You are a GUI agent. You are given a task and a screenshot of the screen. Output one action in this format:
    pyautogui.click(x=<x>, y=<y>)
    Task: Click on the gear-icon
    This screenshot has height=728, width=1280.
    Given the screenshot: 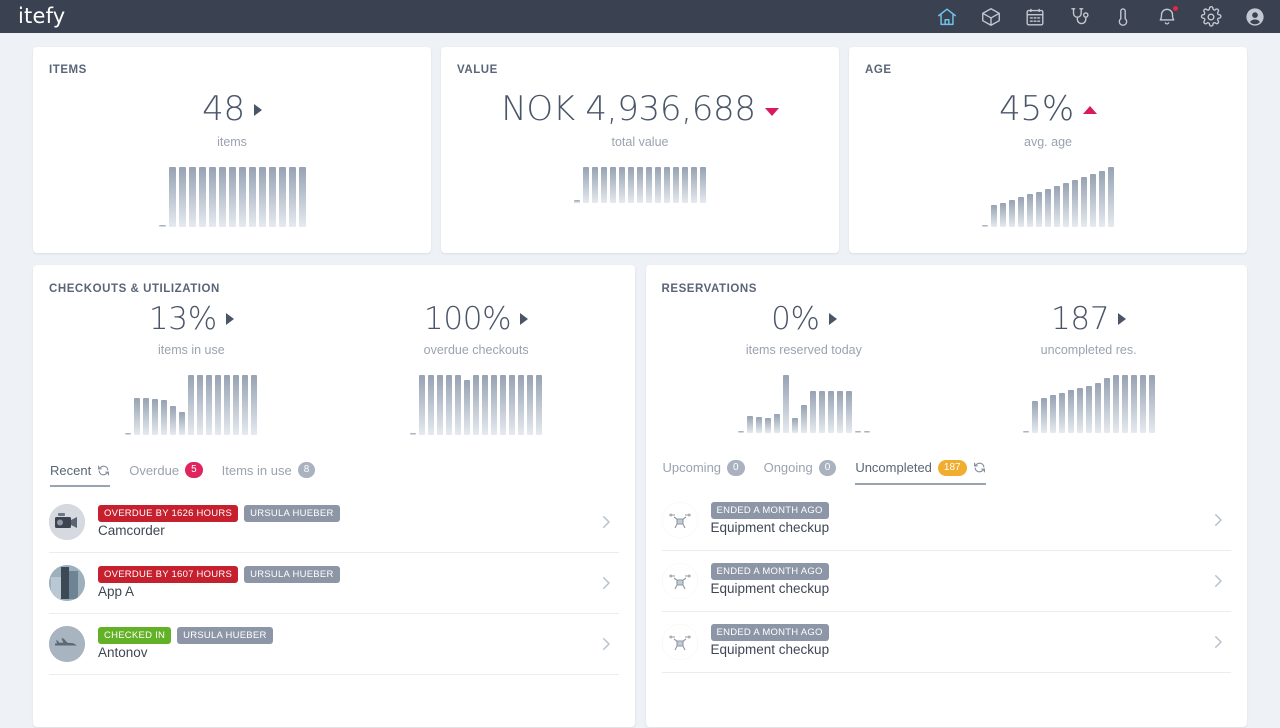 What is the action you would take?
    pyautogui.click(x=1211, y=16)
    